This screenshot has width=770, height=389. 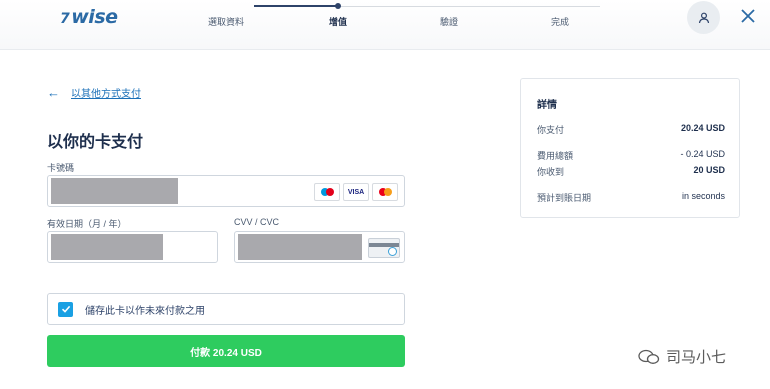 I want to click on redacted-cvv, so click(x=300, y=247).